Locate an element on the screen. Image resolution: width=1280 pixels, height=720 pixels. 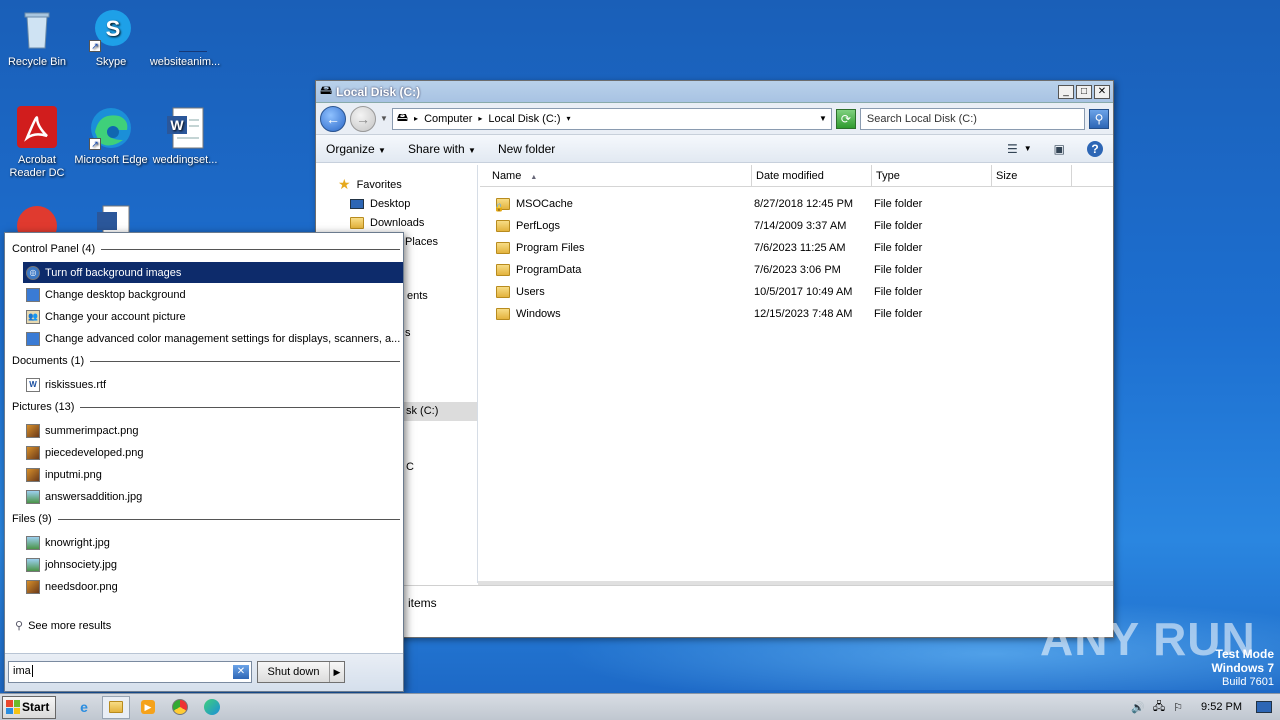
result-riskissues: W riskissues.rtf is located at coordinates (213, 384).